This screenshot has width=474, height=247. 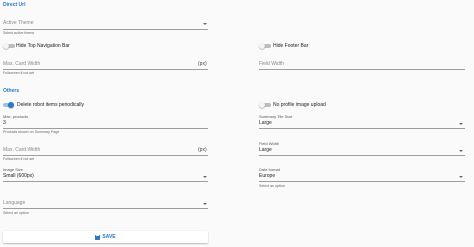 I want to click on save-icon, so click(x=98, y=237).